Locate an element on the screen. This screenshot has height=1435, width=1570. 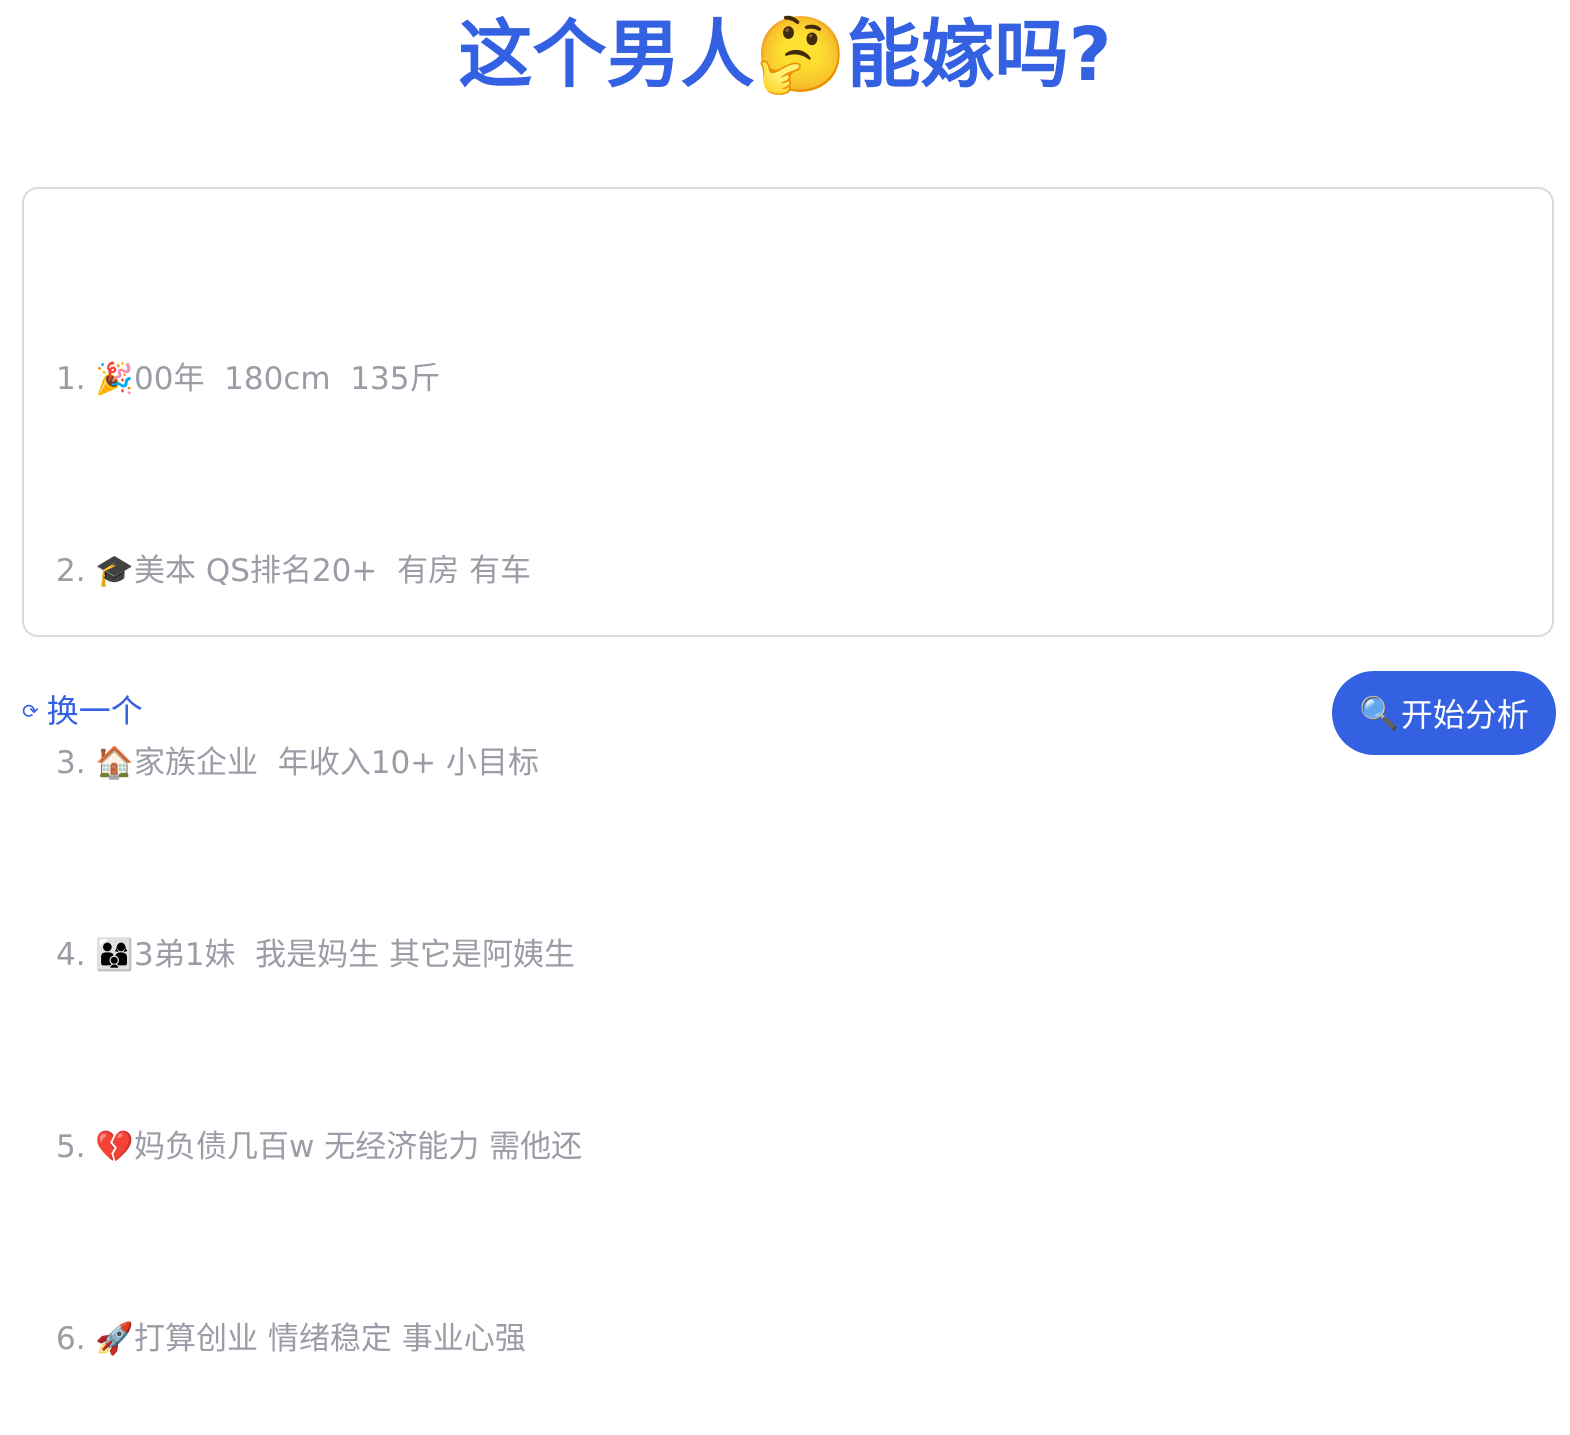
change-another-label: 换一个 is located at coordinates (94, 711).